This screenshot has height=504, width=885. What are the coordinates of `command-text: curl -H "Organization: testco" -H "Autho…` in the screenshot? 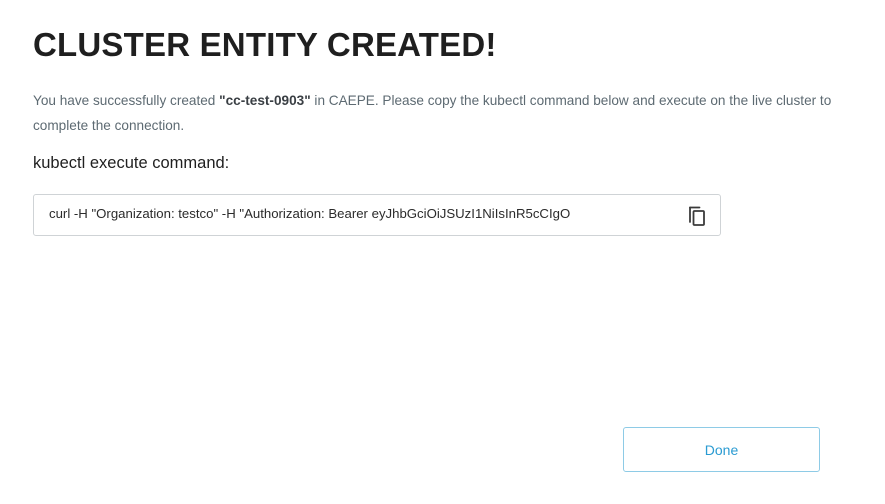 It's located at (364, 213).